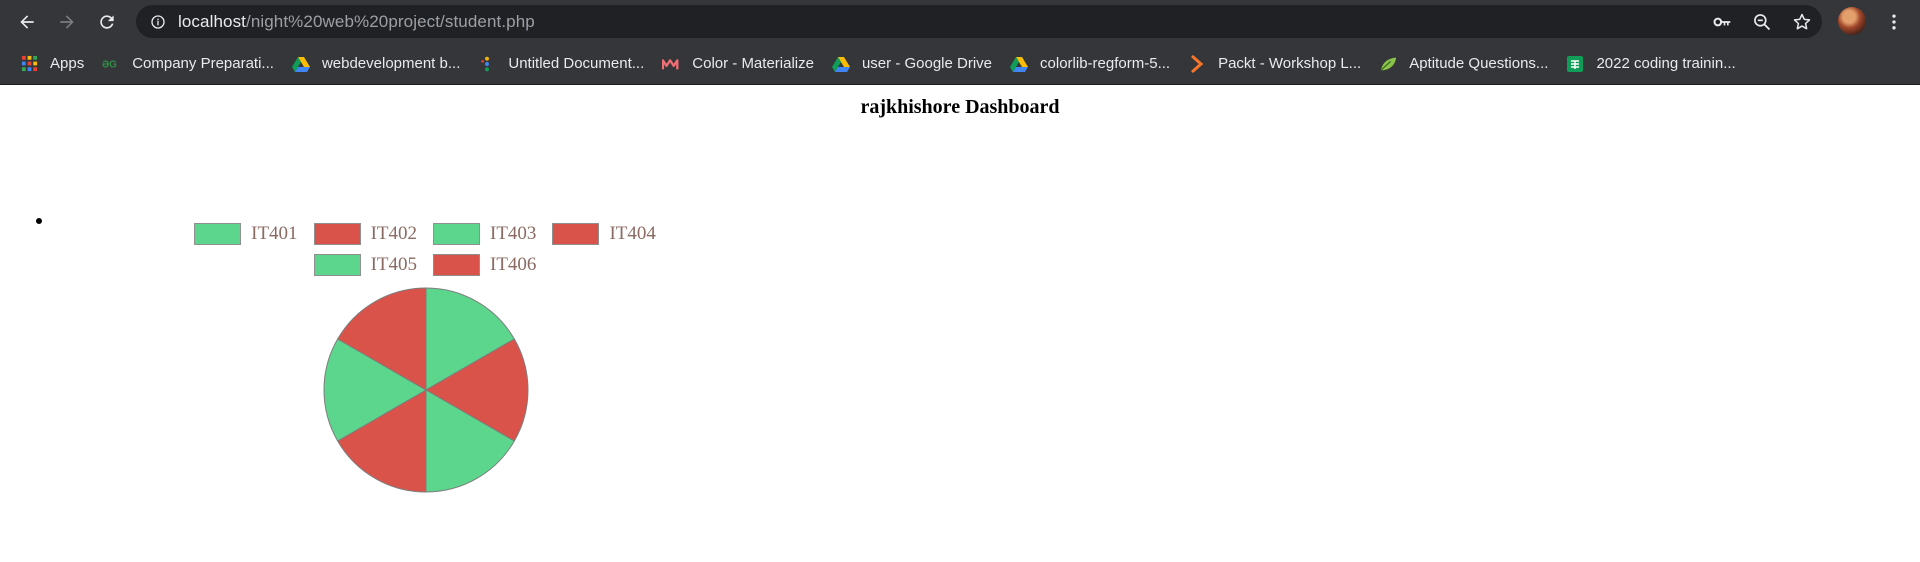 The width and height of the screenshot is (1920, 562). I want to click on bookmark-apps: Apps, so click(55, 64).